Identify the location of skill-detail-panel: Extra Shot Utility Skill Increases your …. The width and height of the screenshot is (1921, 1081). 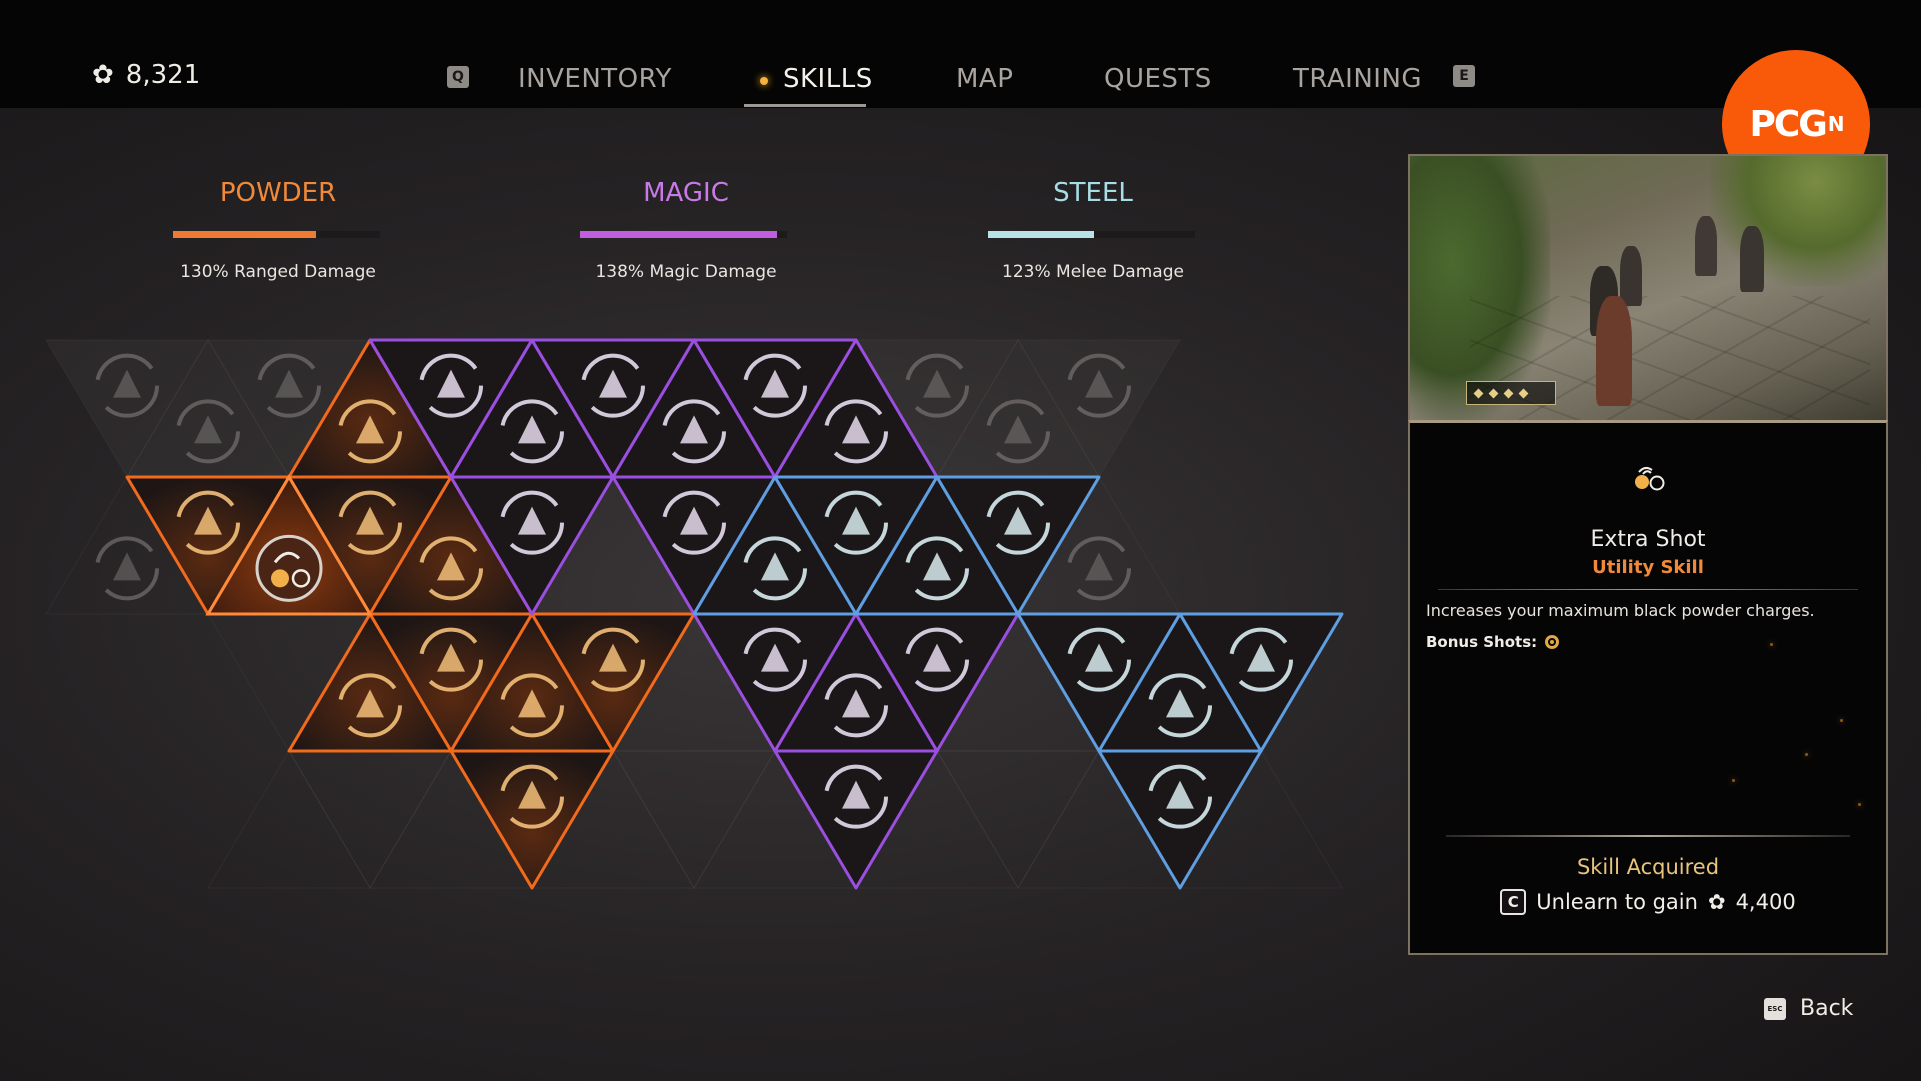
(1648, 687).